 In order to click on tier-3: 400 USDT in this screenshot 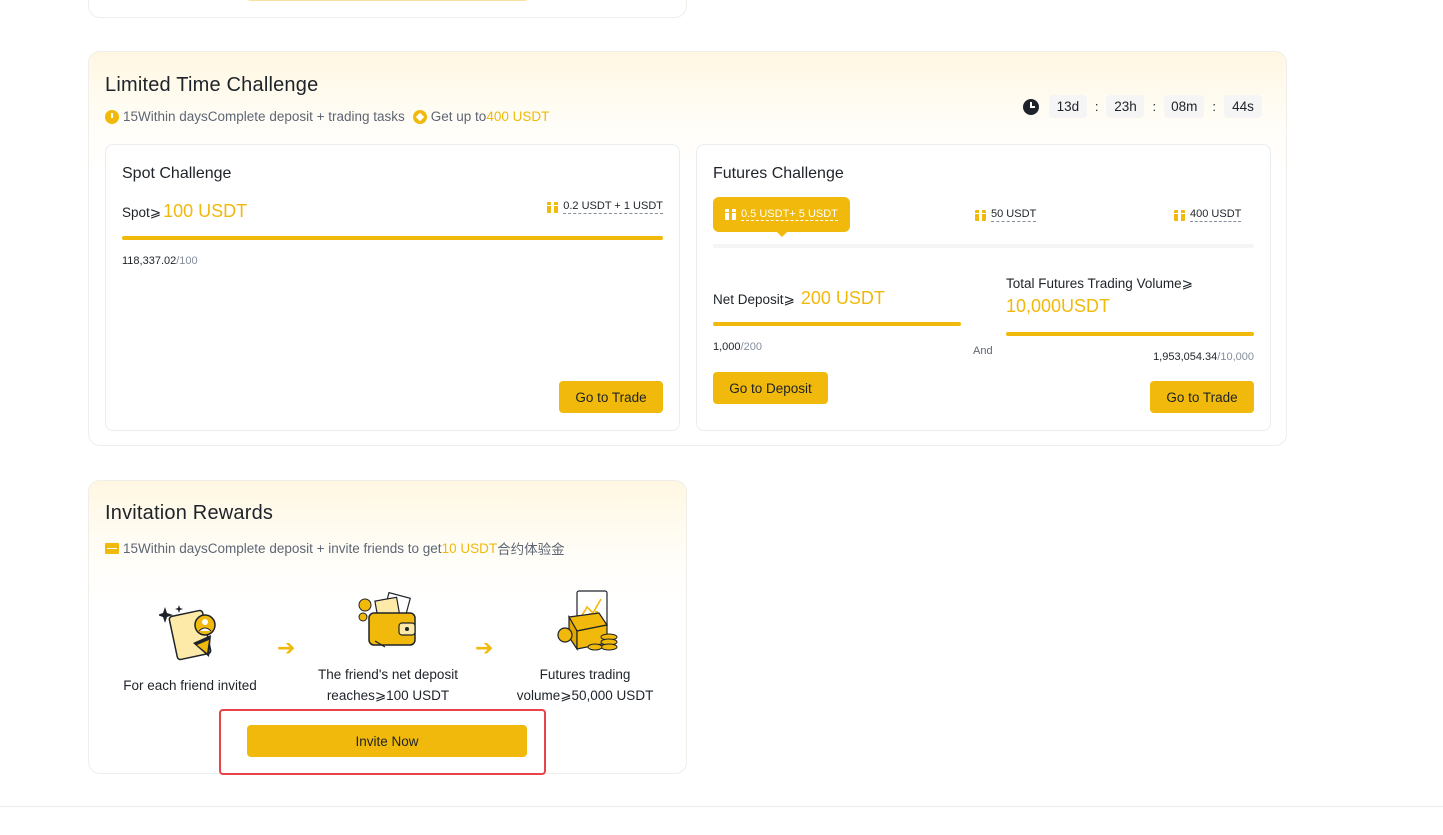, I will do `click(1208, 215)`.